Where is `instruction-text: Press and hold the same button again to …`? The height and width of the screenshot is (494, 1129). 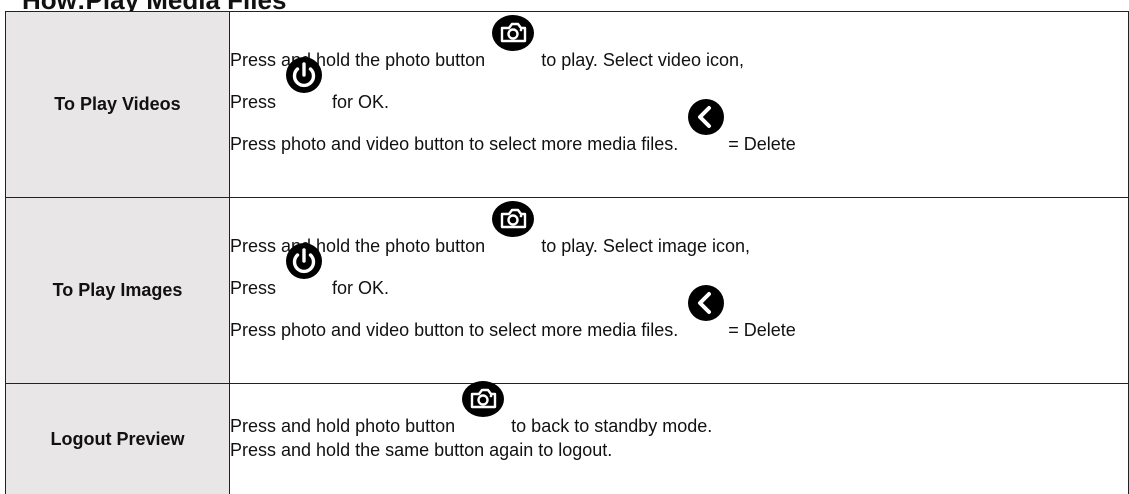 instruction-text: Press and hold the same button again to … is located at coordinates (421, 452).